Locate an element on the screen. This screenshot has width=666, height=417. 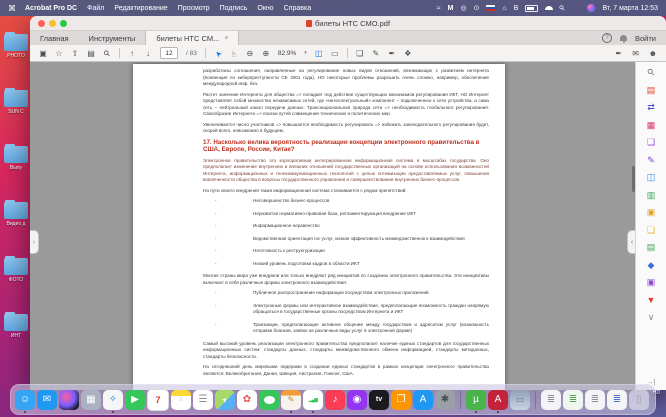
dock-safari-icon: ✧ is located at coordinates (113, 401).